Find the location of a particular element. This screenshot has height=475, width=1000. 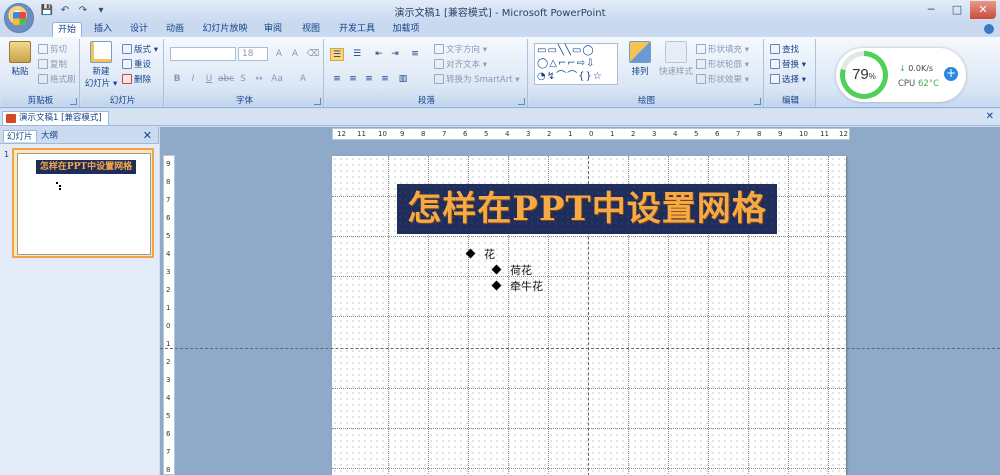

char-spacing-icon: ↔ is located at coordinates (259, 79).